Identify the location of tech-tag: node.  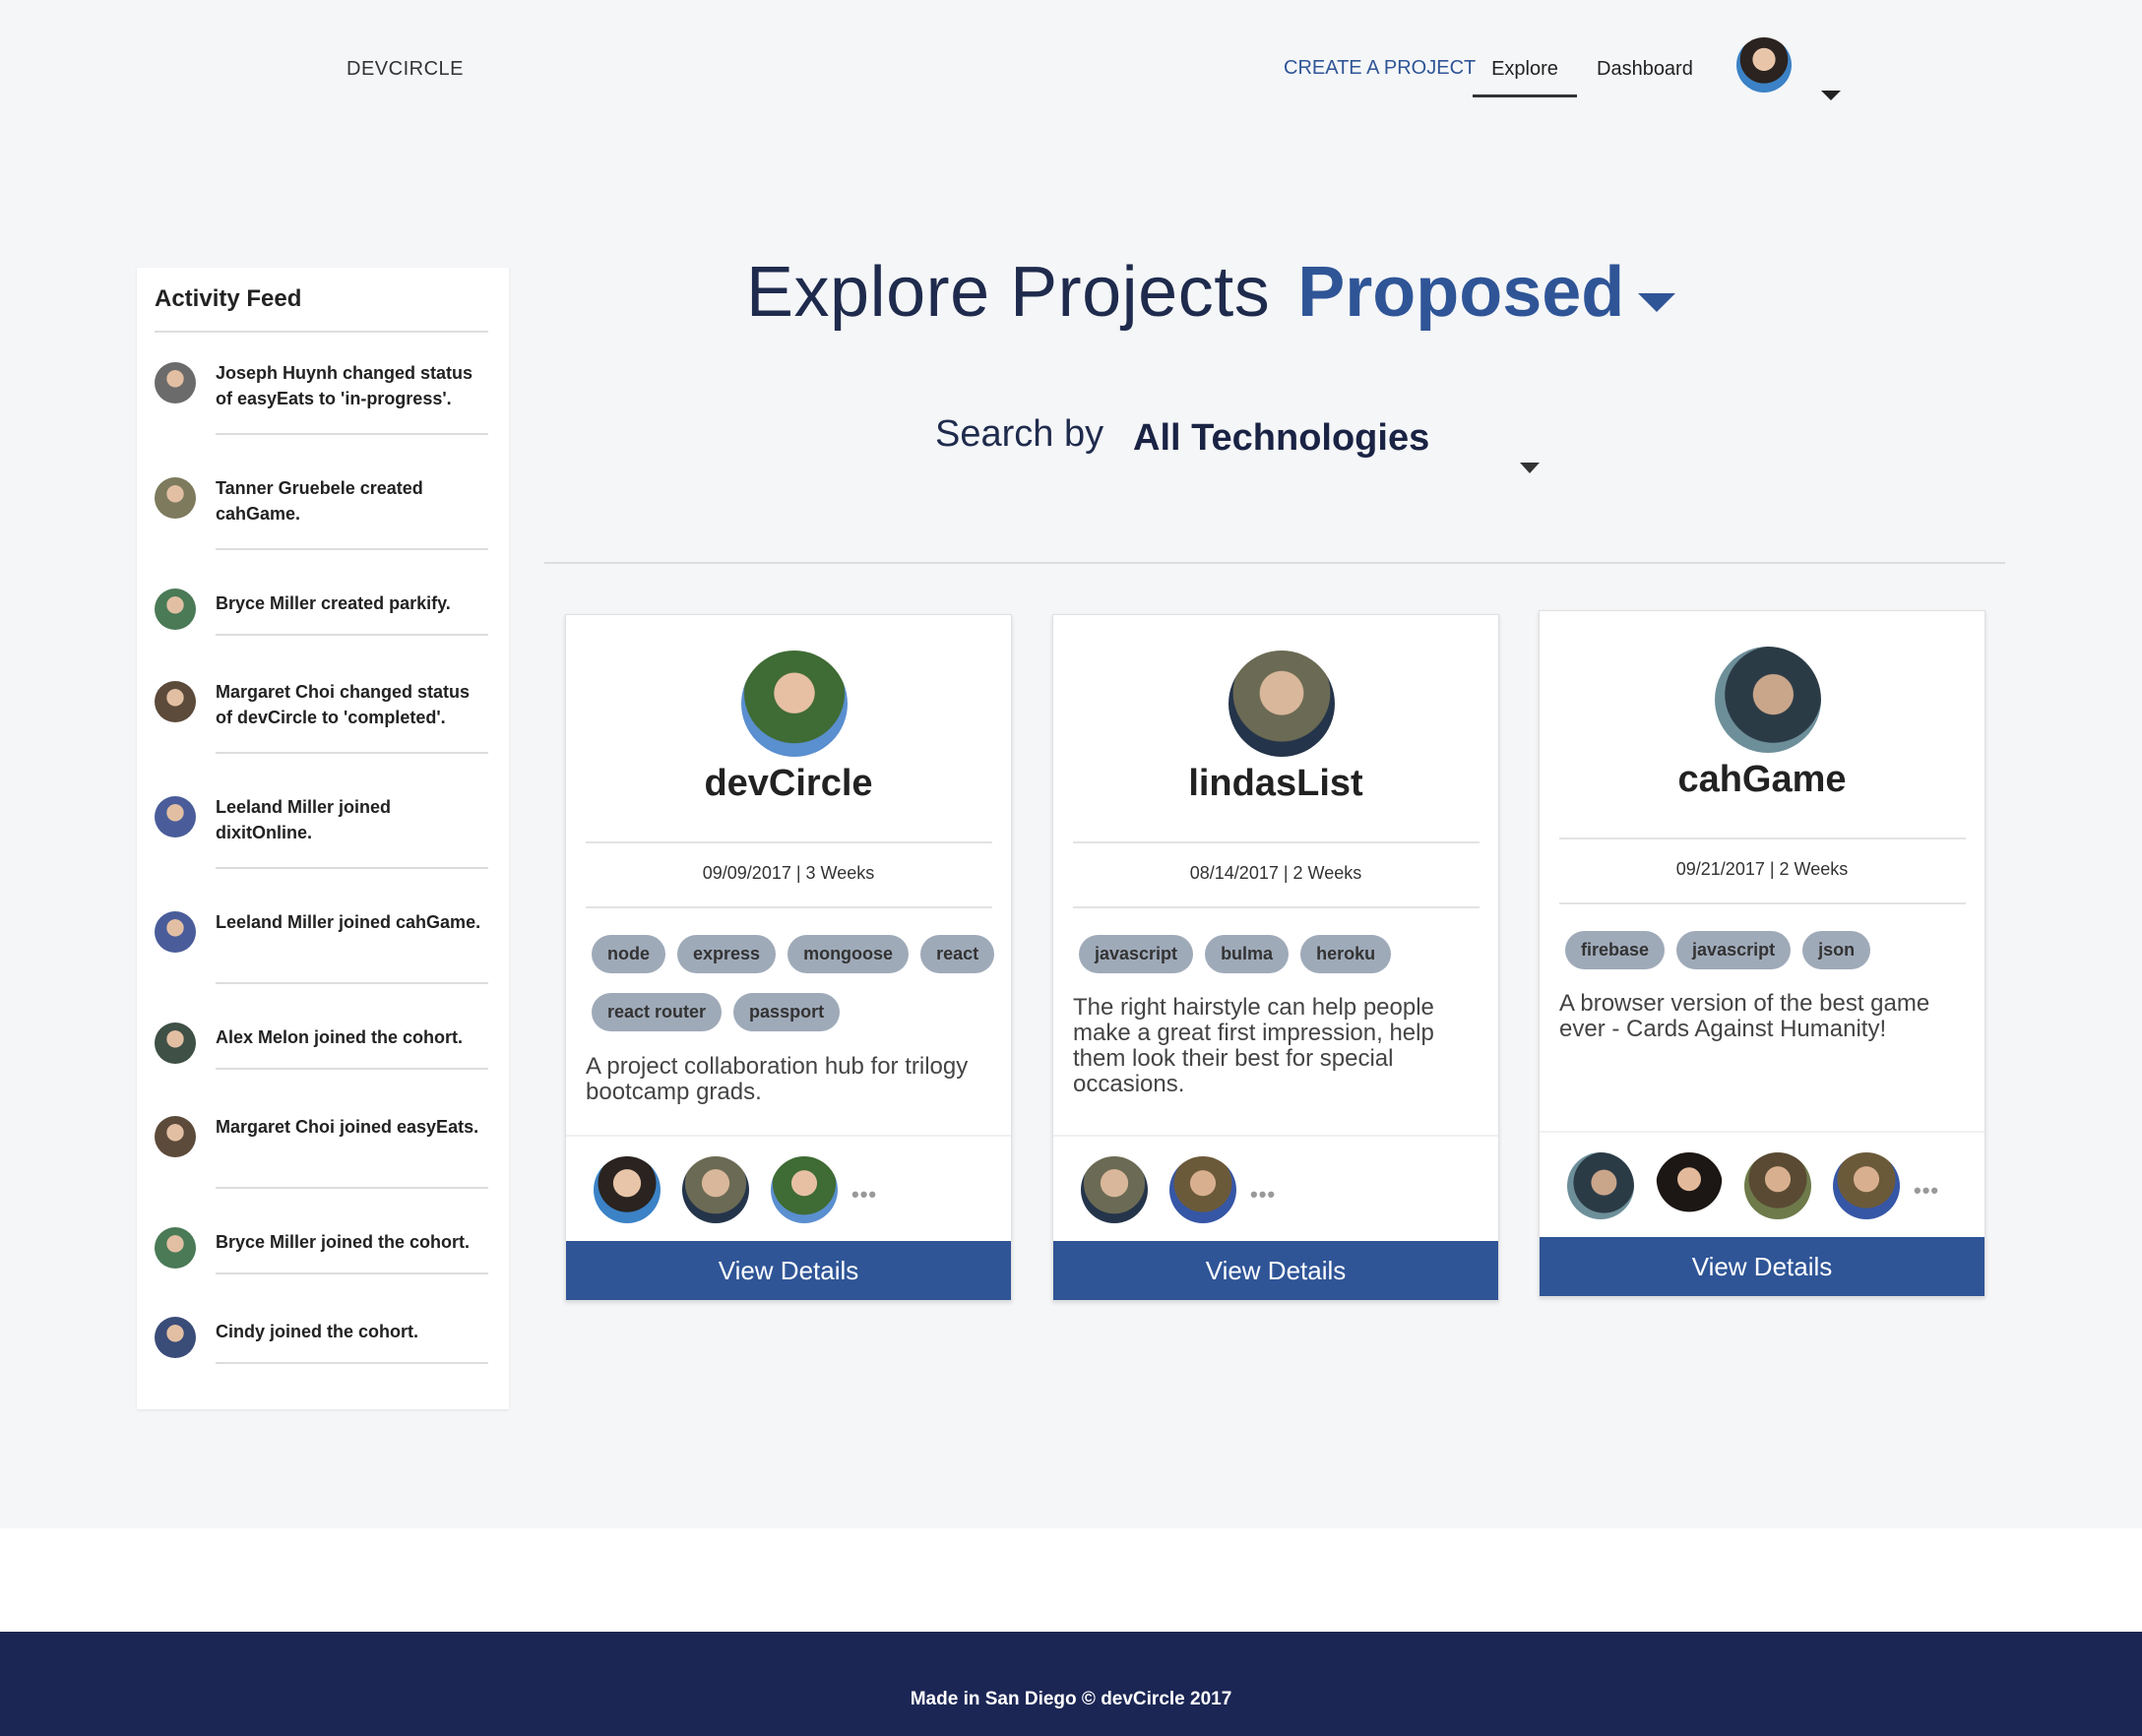
(628, 954).